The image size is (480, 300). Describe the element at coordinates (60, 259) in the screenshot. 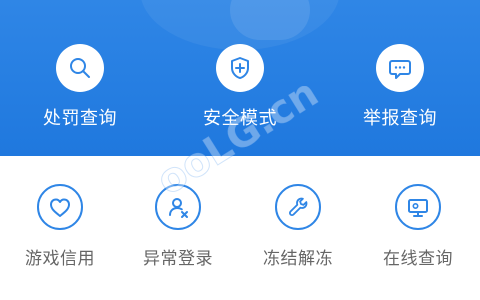

I see `bottom-action-label: 游戏信用` at that location.